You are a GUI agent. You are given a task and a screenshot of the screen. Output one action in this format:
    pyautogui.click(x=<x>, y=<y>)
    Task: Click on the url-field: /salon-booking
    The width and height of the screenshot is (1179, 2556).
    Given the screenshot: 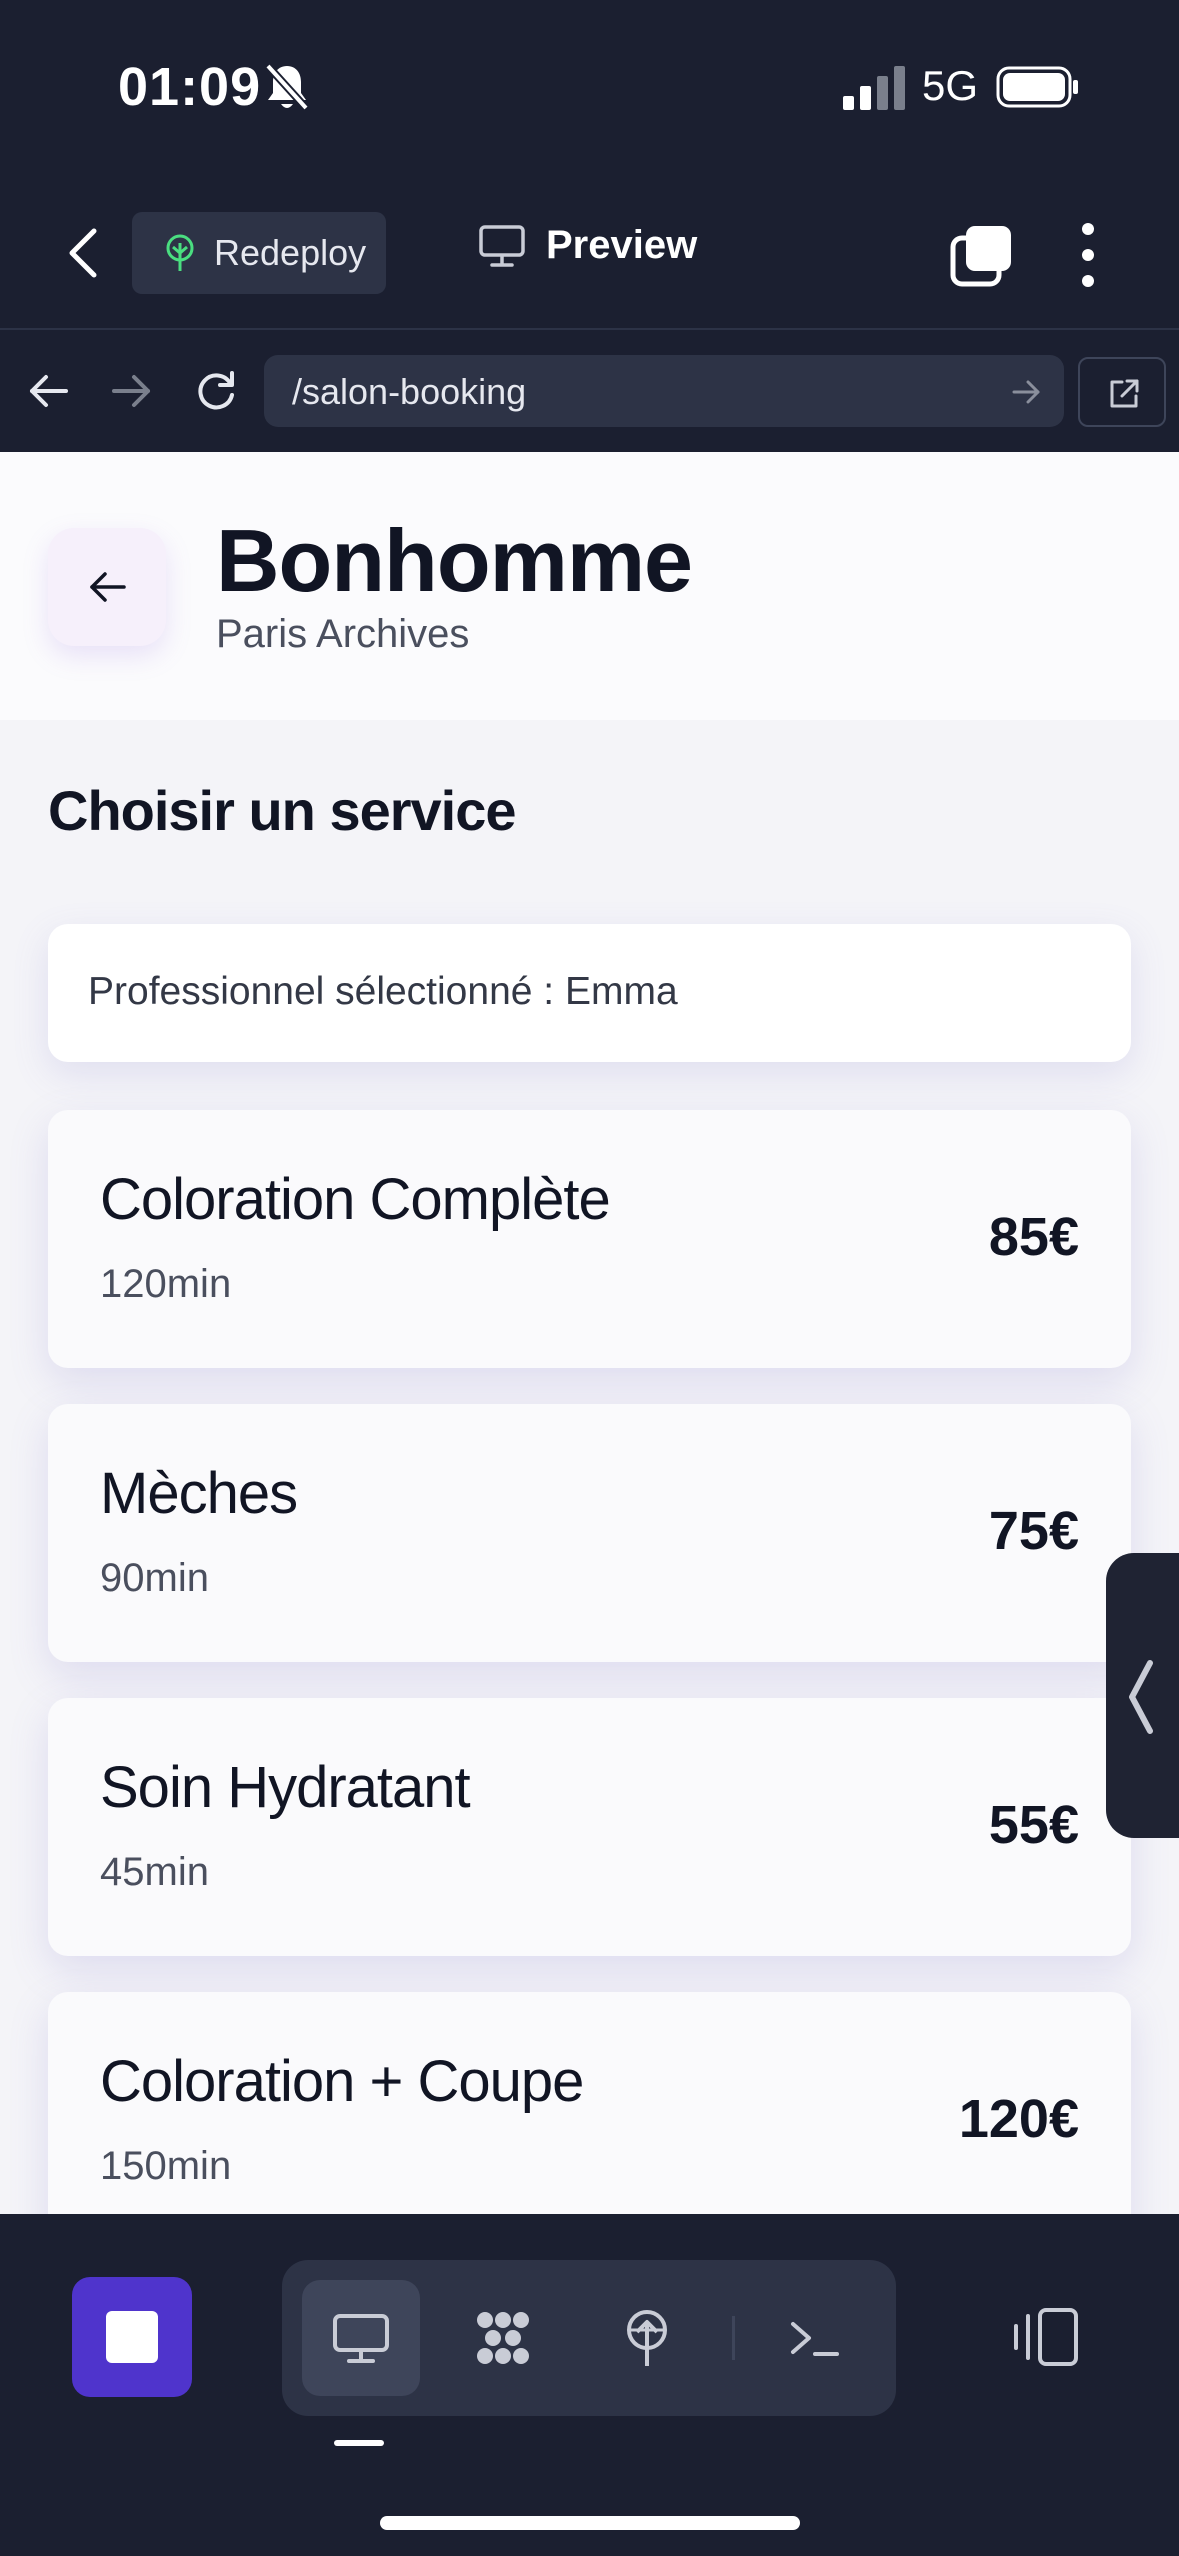 What is the action you would take?
    pyautogui.click(x=664, y=391)
    